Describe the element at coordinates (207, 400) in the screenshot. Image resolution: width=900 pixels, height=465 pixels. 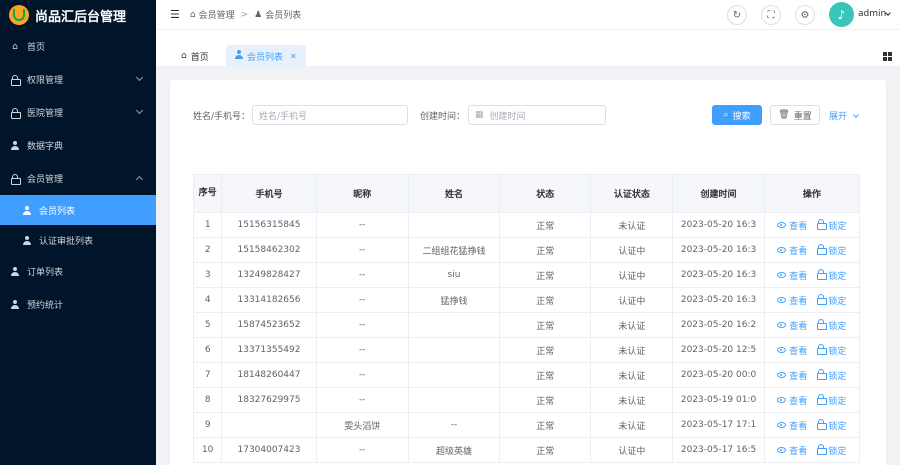
I see `cell-idx: 8` at that location.